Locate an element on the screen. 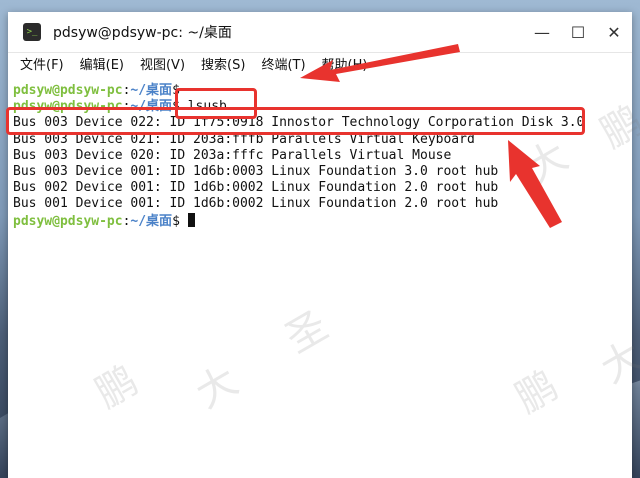 The image size is (640, 478). cursor is located at coordinates (191, 219).